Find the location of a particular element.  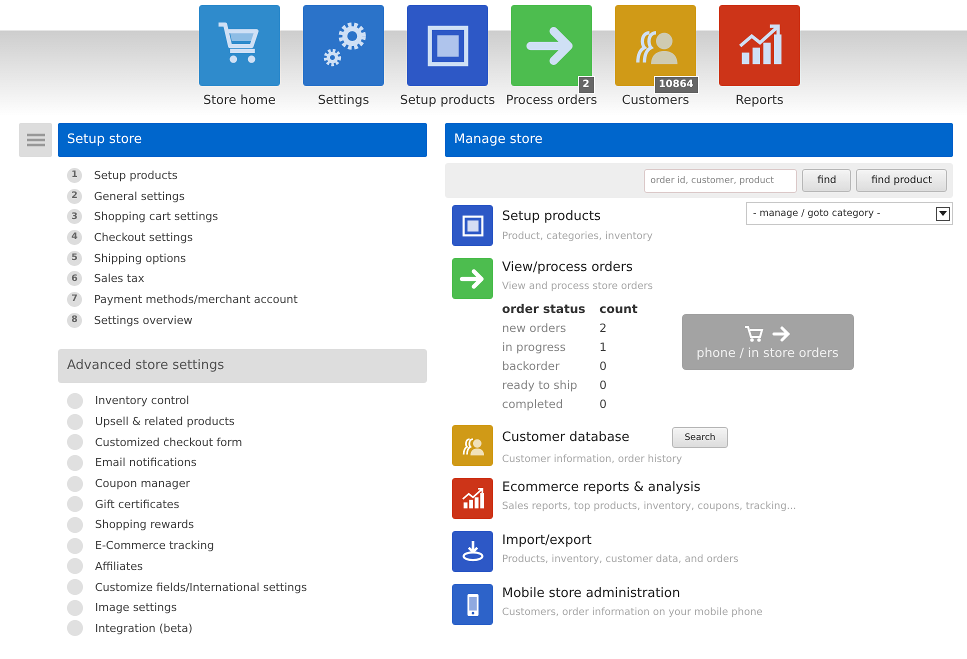

section-description: Product, categories, inventory is located at coordinates (578, 236).